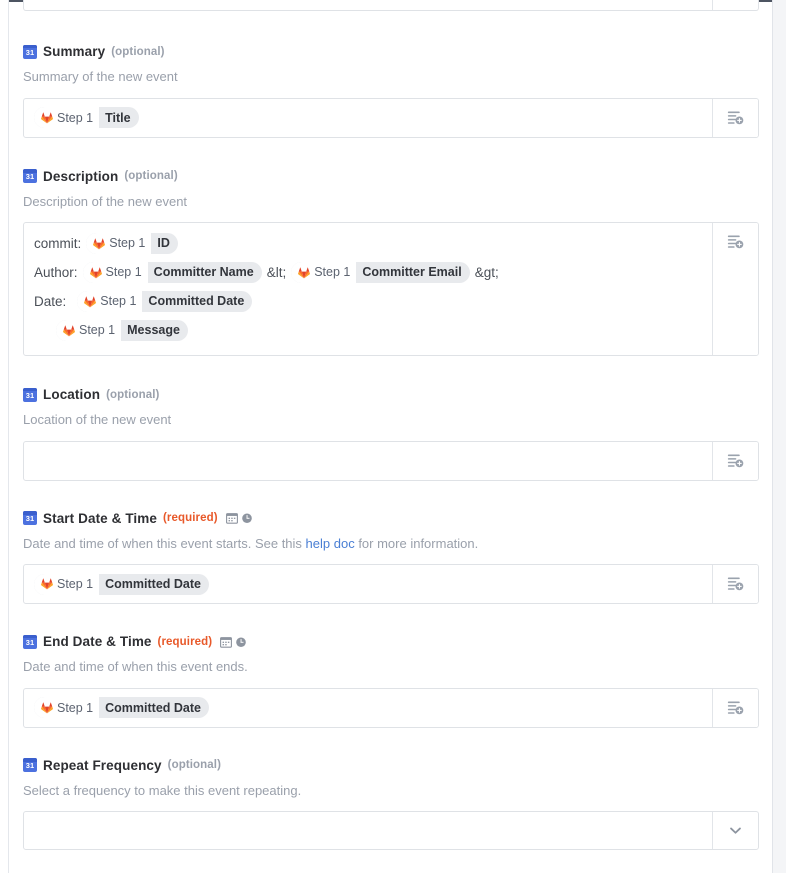  What do you see at coordinates (368, 584) in the screenshot?
I see `field-start-date-time-input: Step 1 Committed Date` at bounding box center [368, 584].